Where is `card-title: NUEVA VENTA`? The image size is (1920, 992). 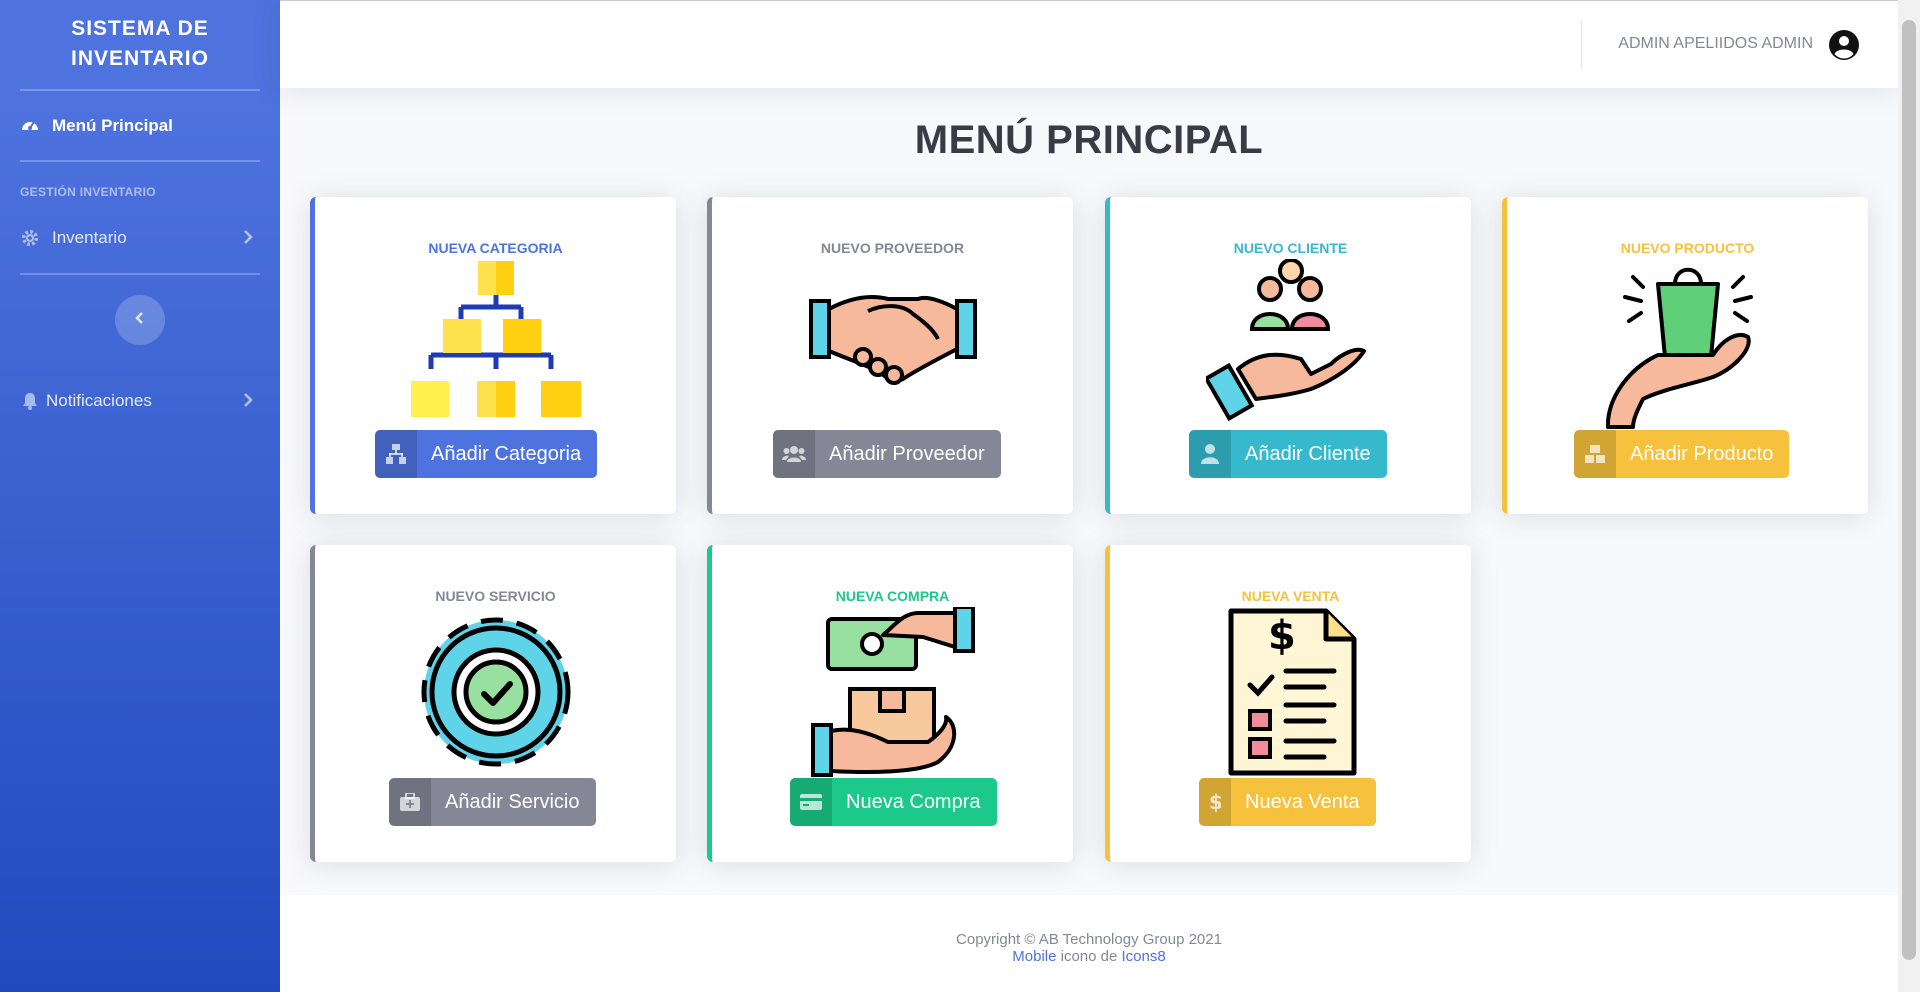
card-title: NUEVA VENTA is located at coordinates (1290, 596).